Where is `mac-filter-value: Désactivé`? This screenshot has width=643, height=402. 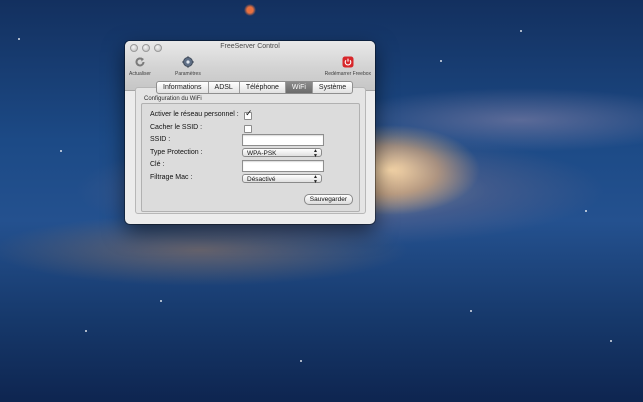 mac-filter-value: Désactivé is located at coordinates (261, 179).